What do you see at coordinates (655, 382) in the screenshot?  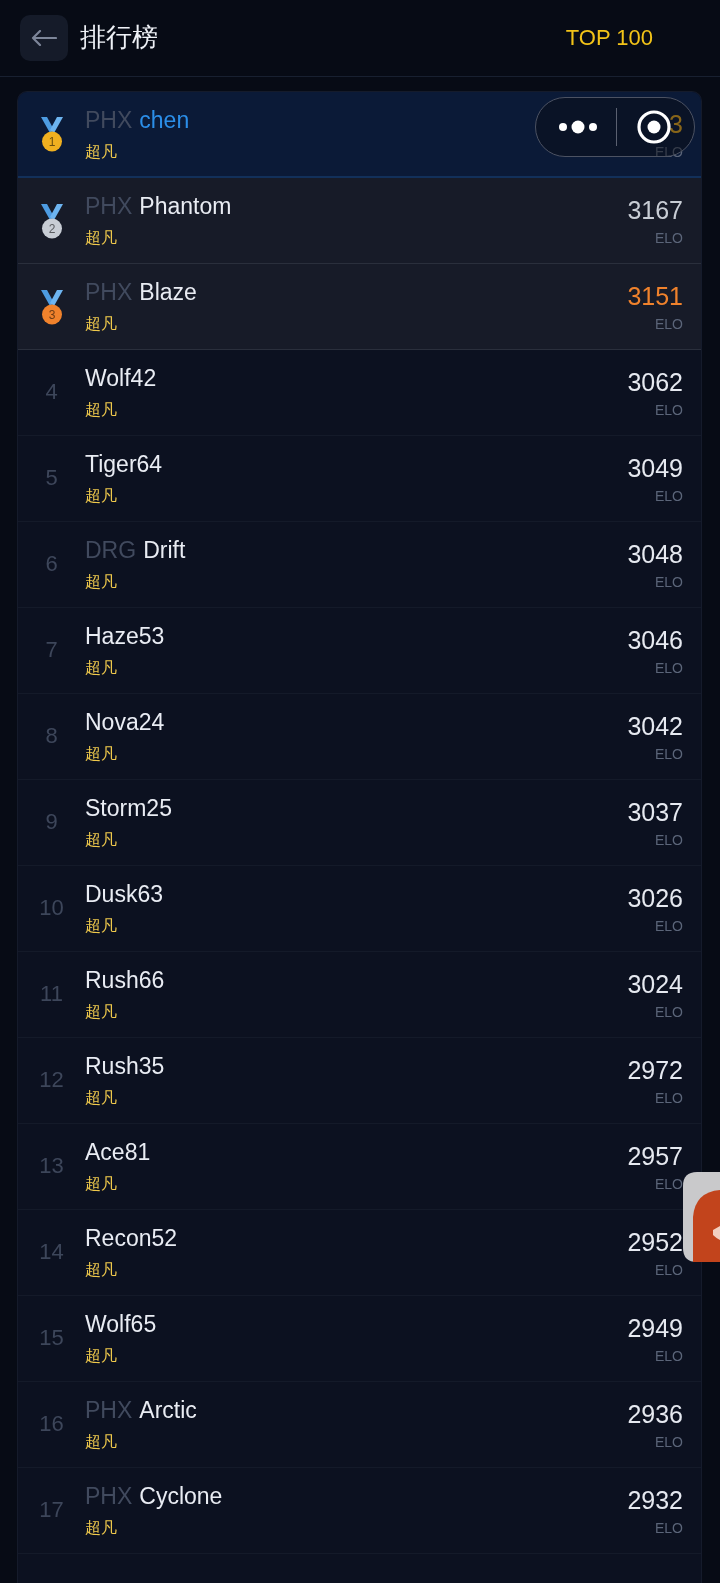 I see `elo-score: 3062` at bounding box center [655, 382].